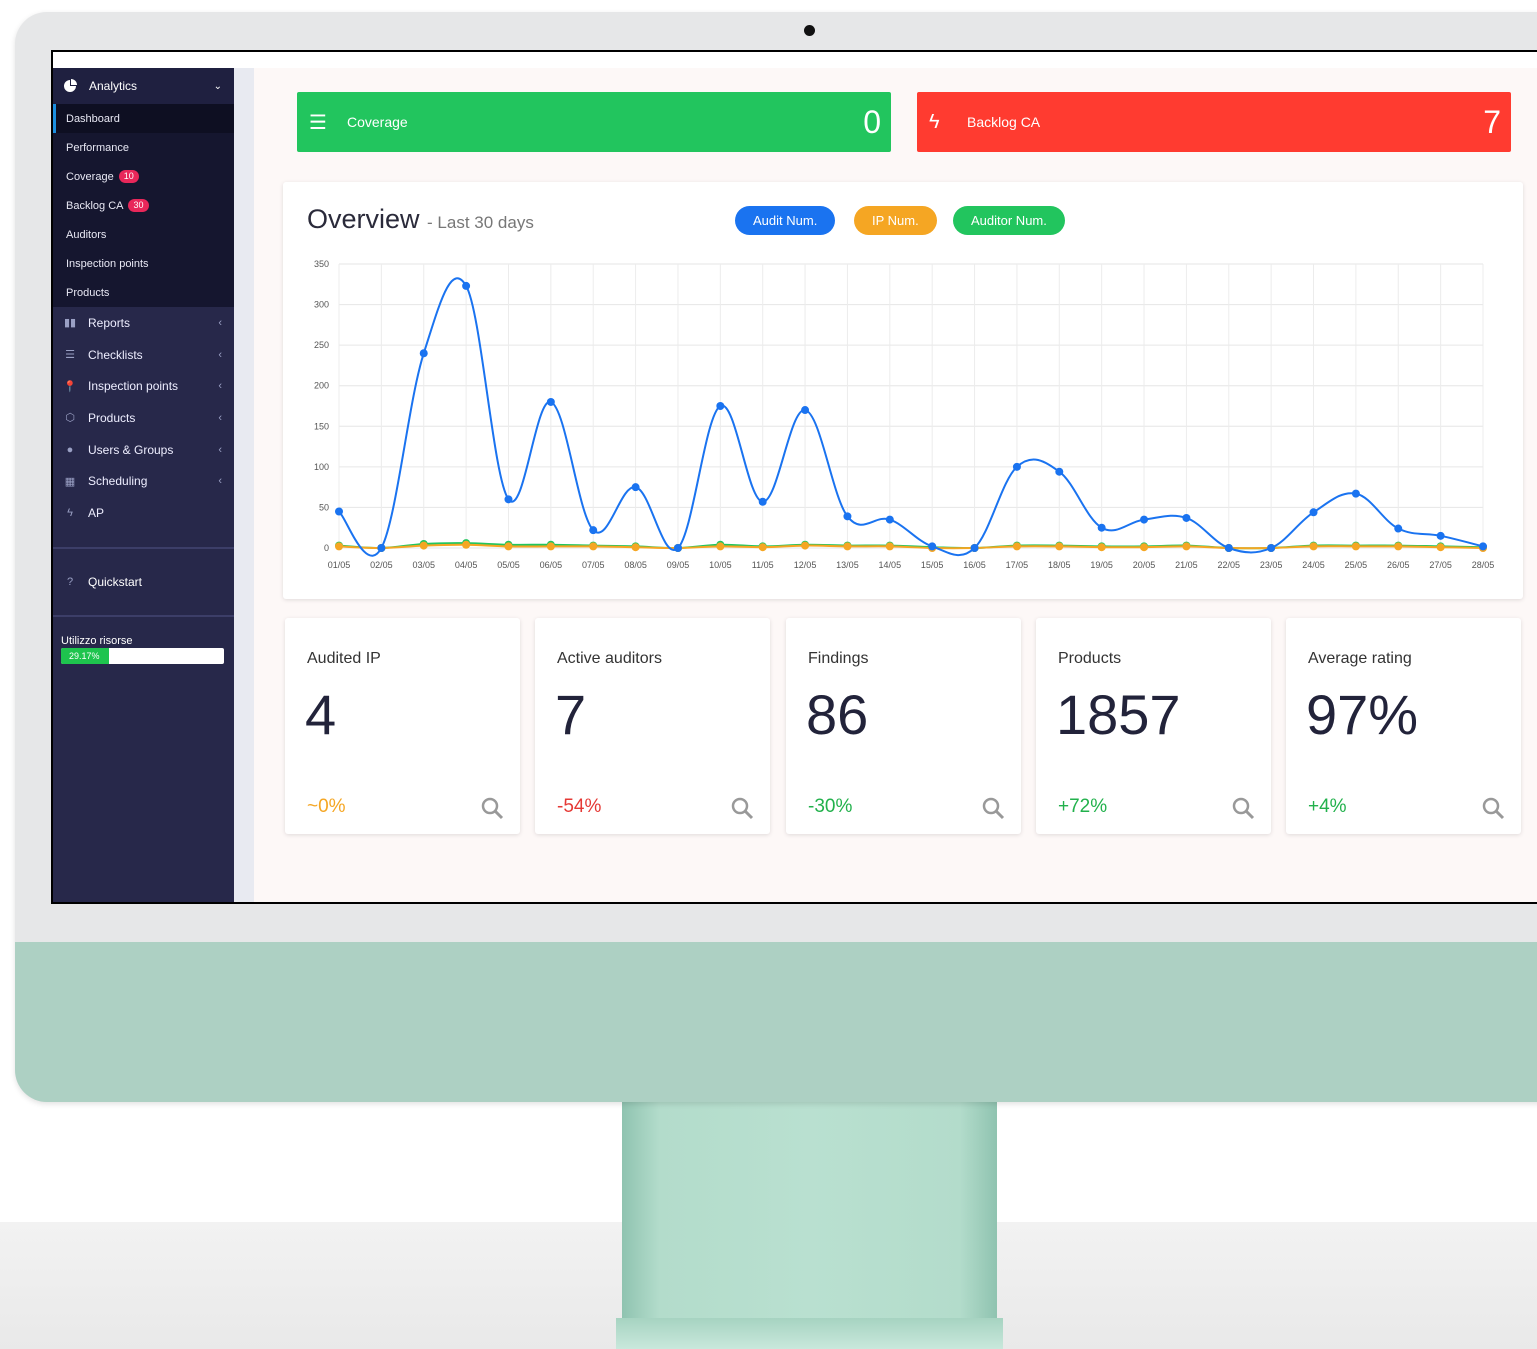 This screenshot has height=1349, width=1537. Describe the element at coordinates (70, 355) in the screenshot. I see `list-icon: ☰` at that location.